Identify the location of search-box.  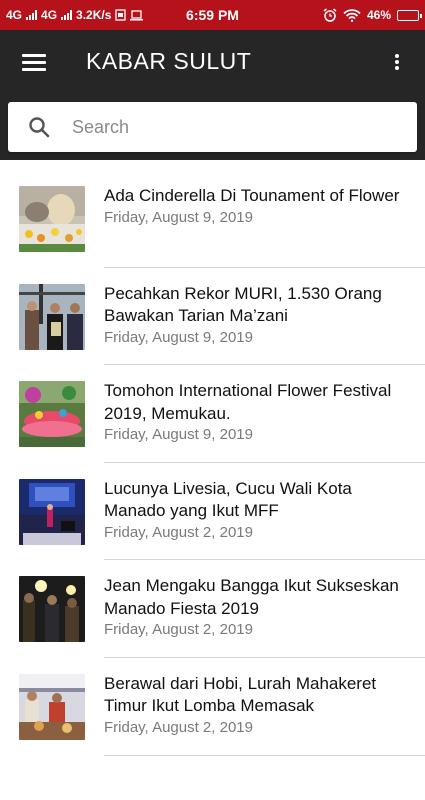
(212, 127).